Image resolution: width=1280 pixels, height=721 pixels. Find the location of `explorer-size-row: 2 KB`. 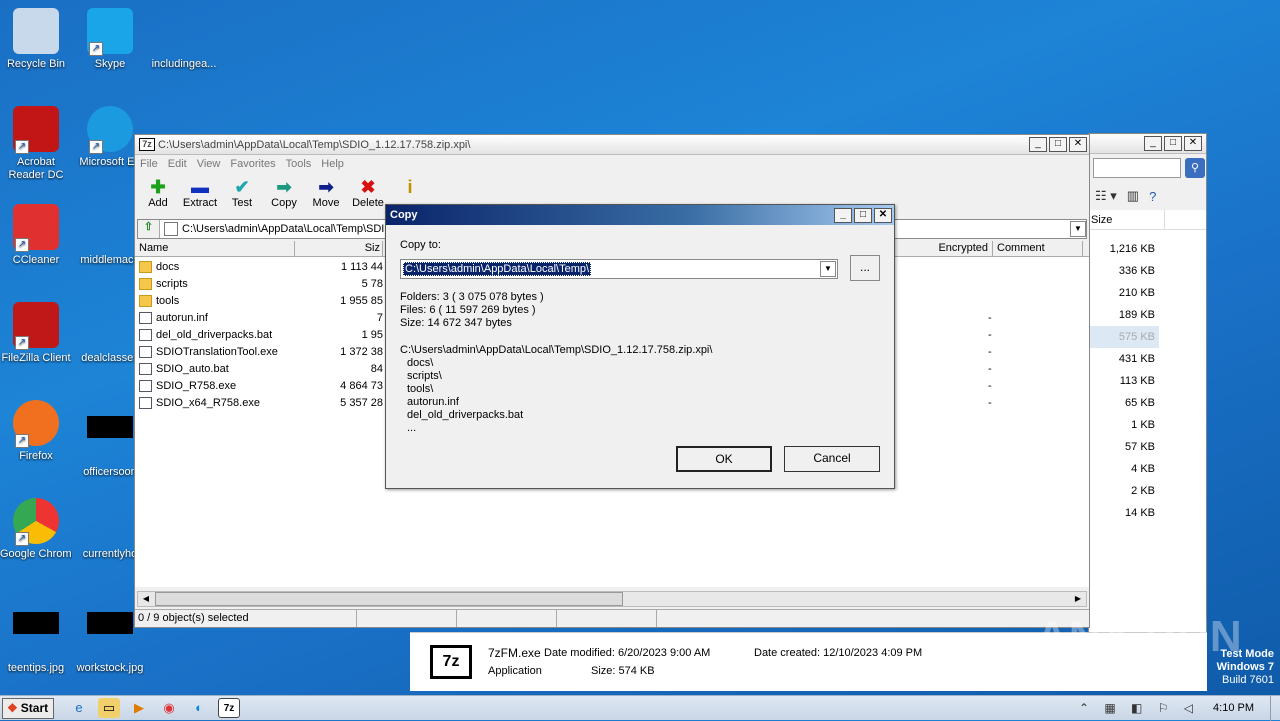

explorer-size-row: 2 KB is located at coordinates (1124, 491).